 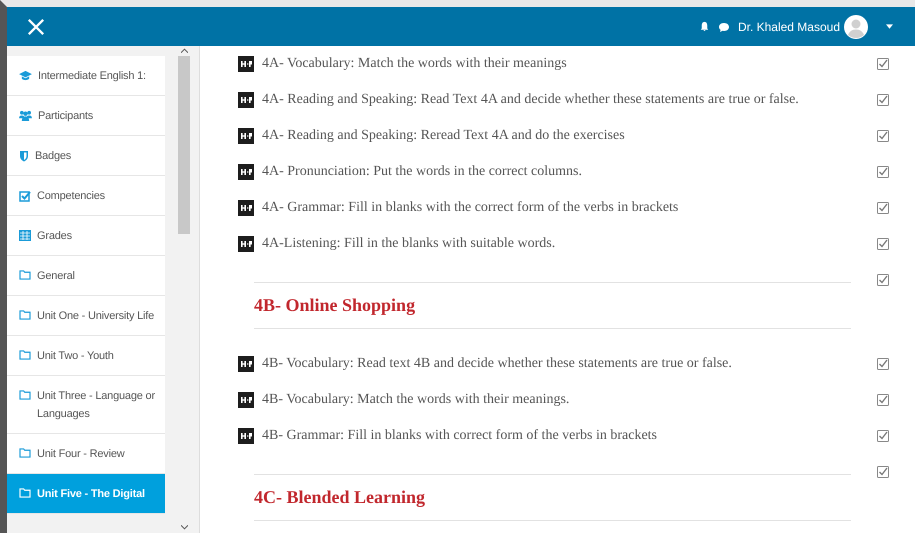 What do you see at coordinates (856, 26) in the screenshot?
I see `avatar-icon` at bounding box center [856, 26].